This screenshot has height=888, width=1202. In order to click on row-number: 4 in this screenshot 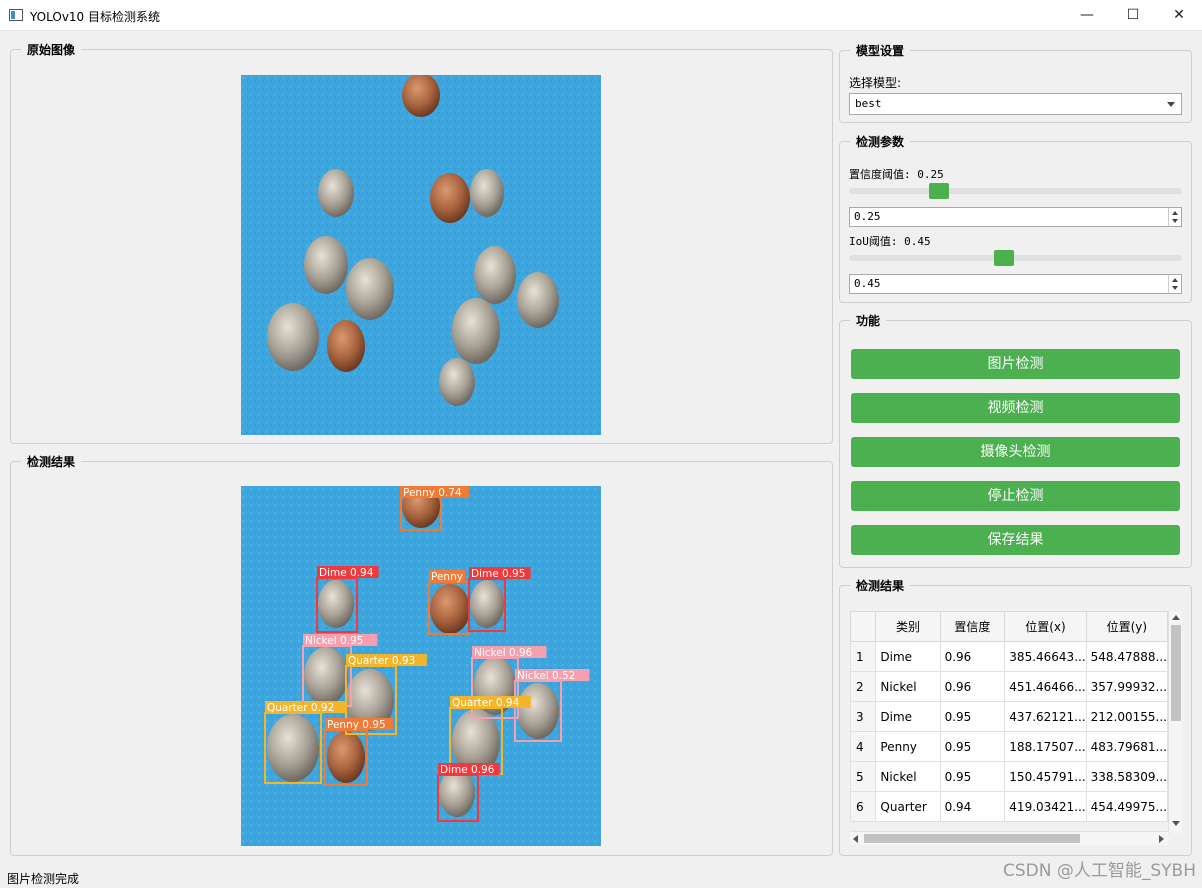, I will do `click(863, 746)`.